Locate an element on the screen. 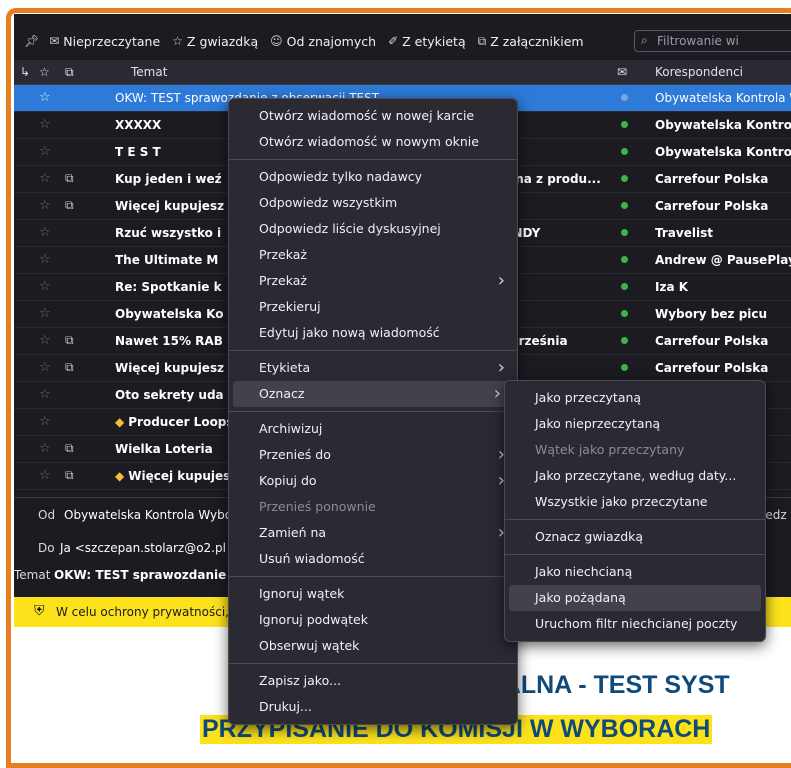 This screenshot has height=768, width=791. menu-item-label: Przenieś do is located at coordinates (295, 454).